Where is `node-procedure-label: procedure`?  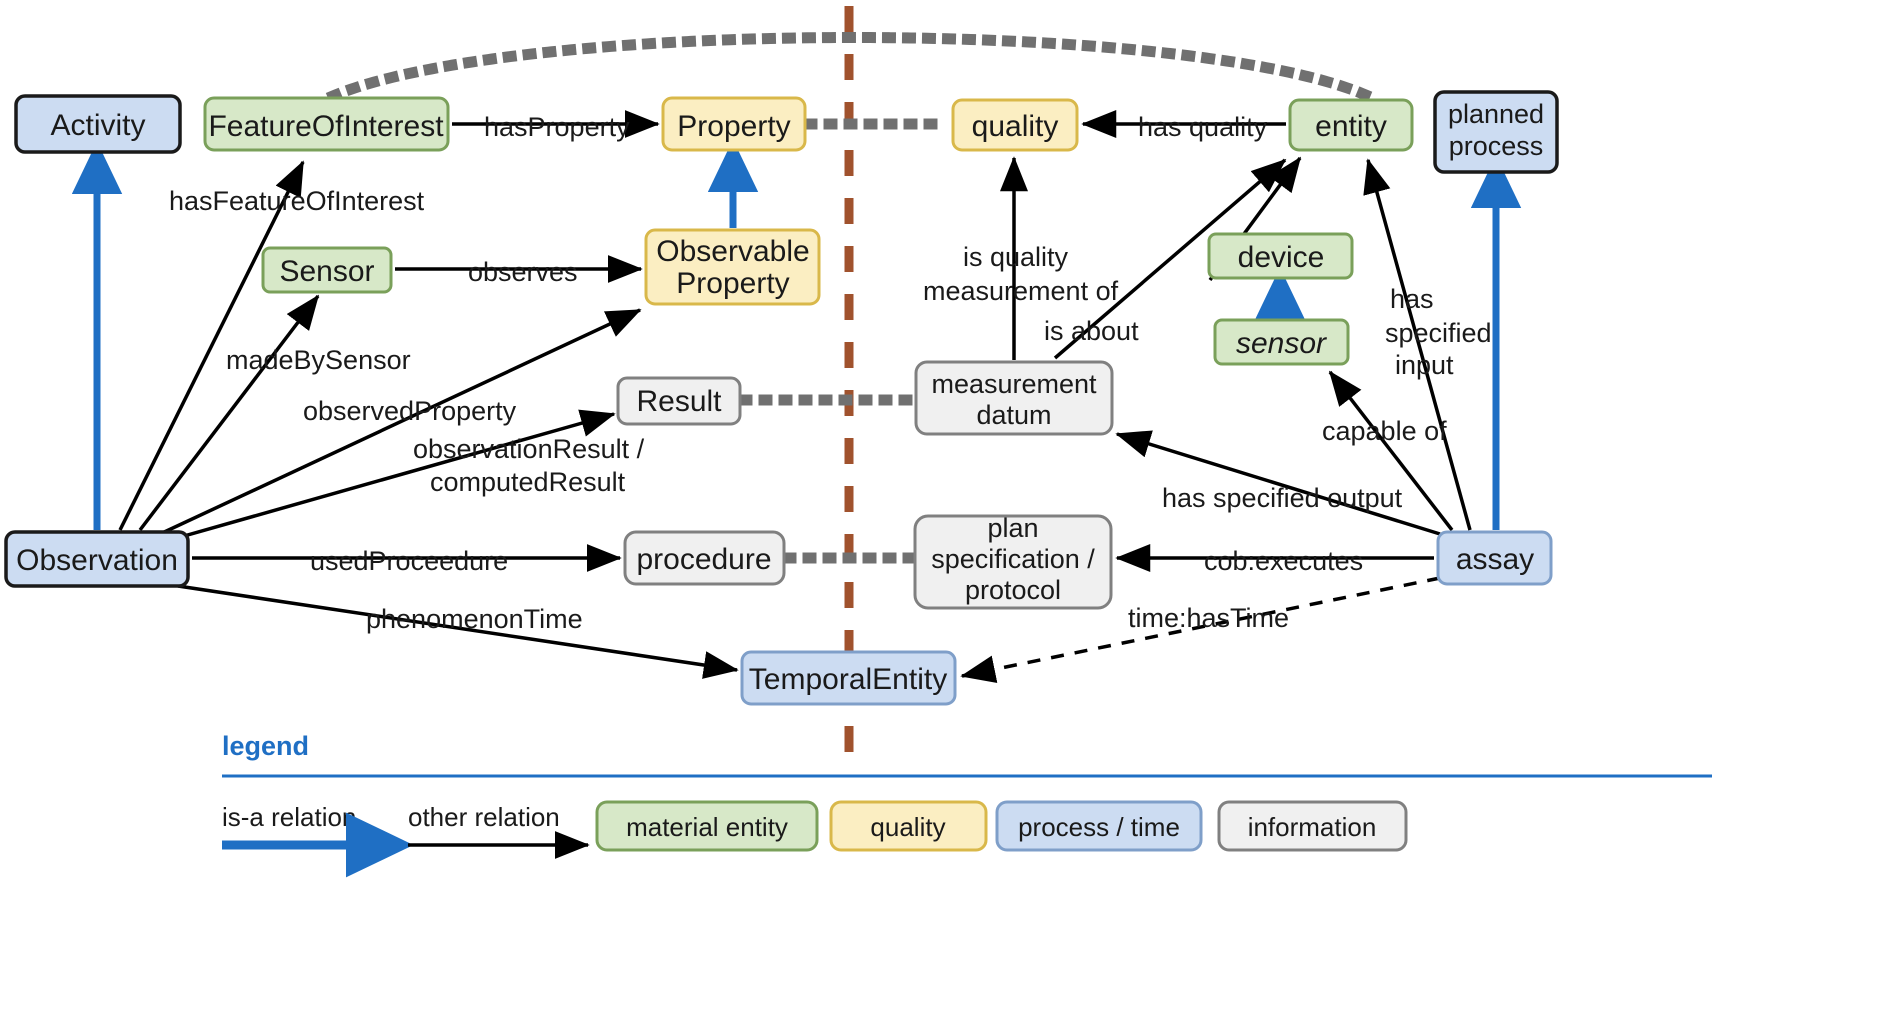 node-procedure-label: procedure is located at coordinates (703, 559).